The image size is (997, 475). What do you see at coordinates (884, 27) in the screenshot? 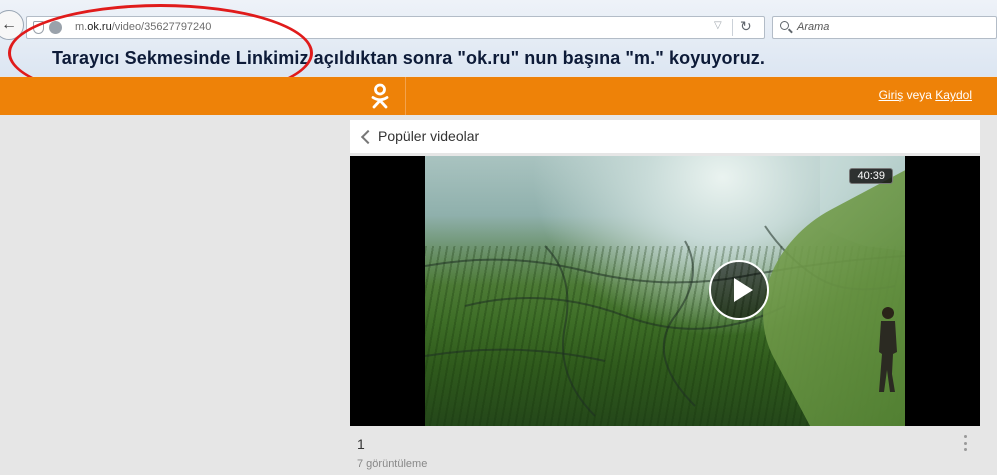
I see `search-bar: Arama` at bounding box center [884, 27].